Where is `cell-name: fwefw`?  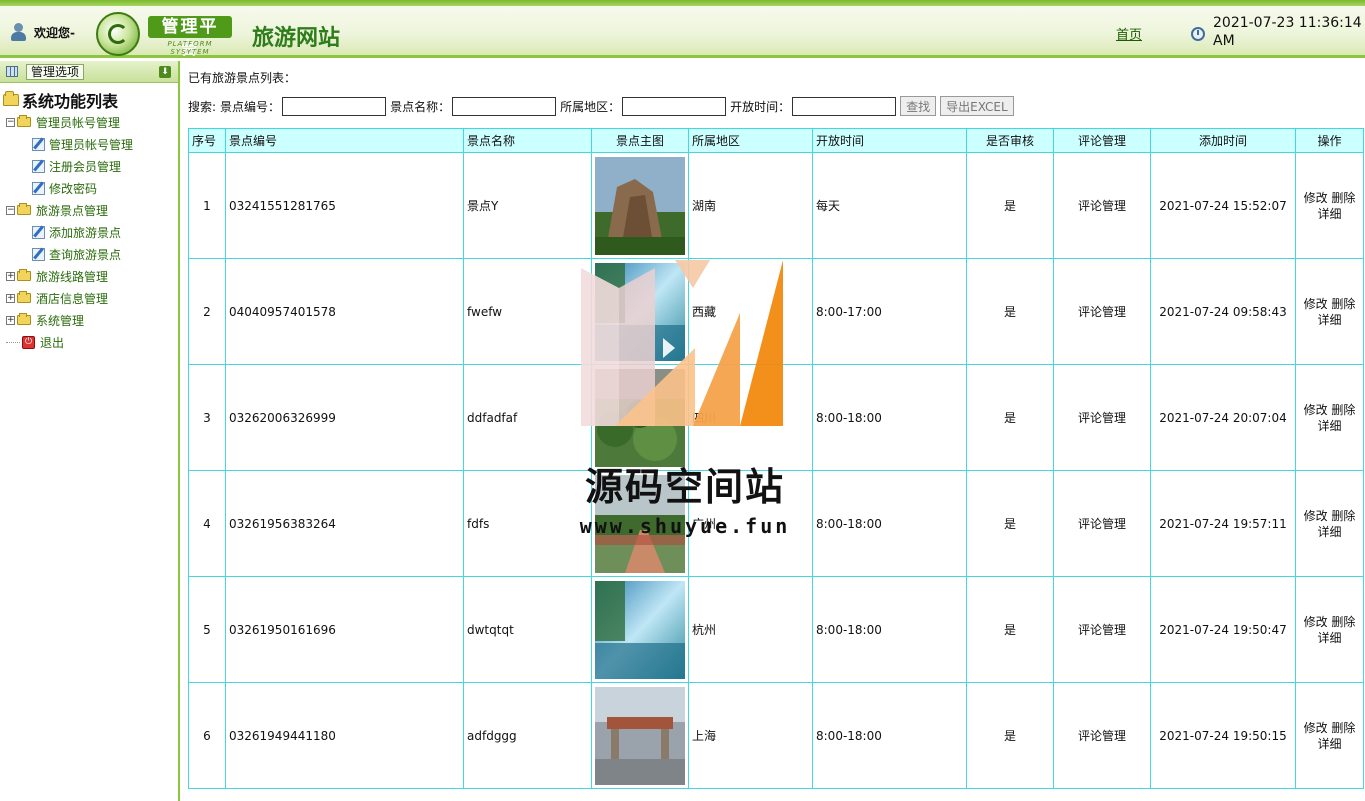 cell-name: fwefw is located at coordinates (527, 311).